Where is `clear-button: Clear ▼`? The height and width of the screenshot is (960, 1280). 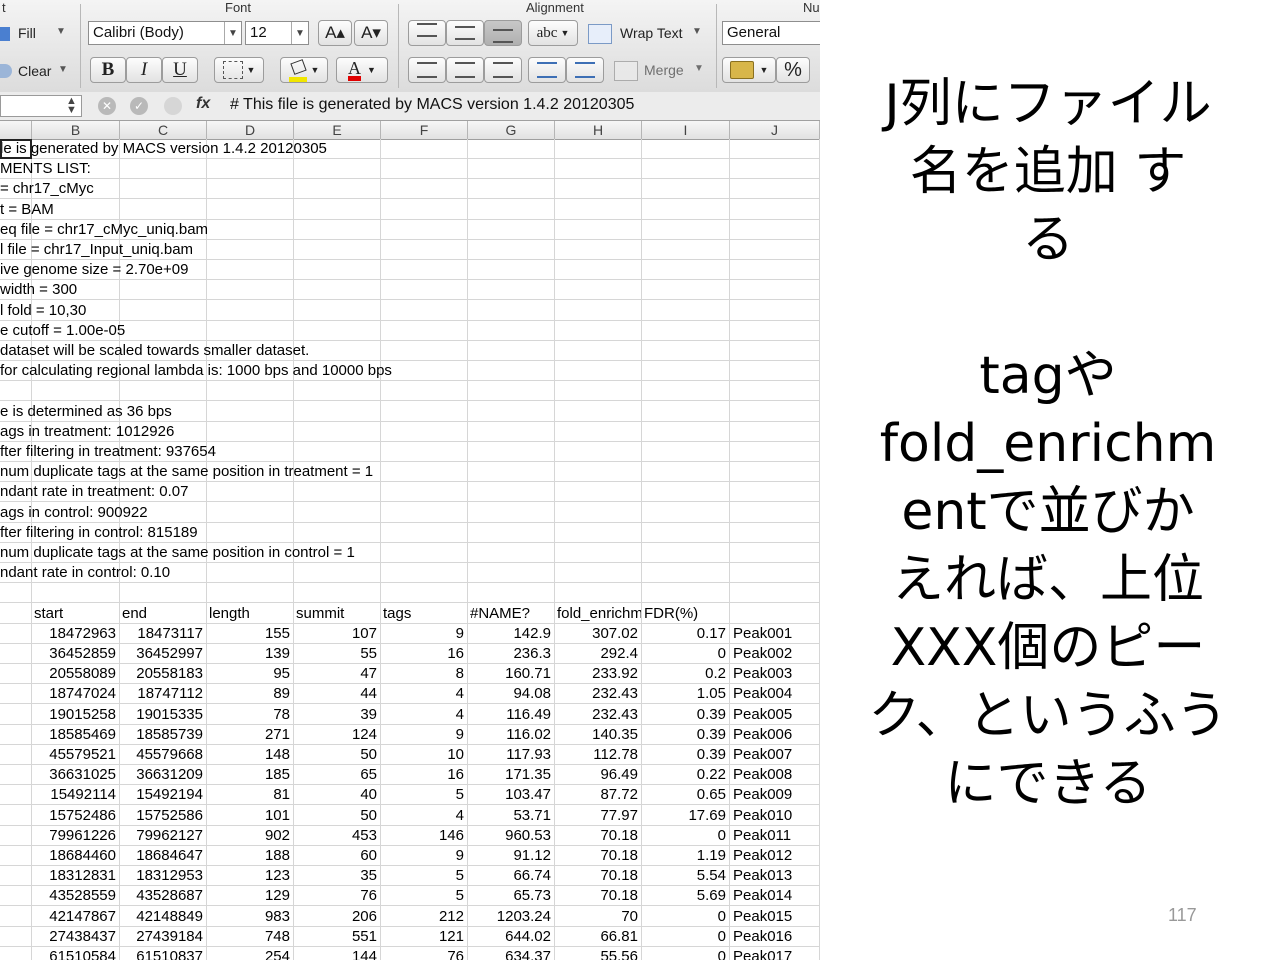
clear-button: Clear ▼ is located at coordinates (35, 72).